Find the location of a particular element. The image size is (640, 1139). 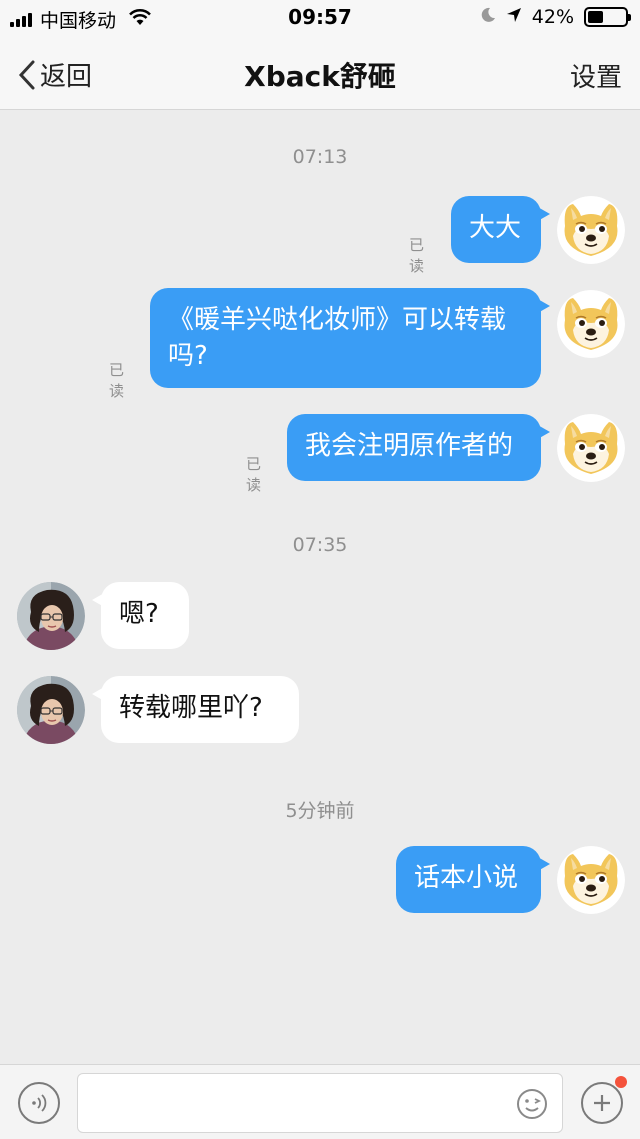

message-bubble: 话本小说 is located at coordinates (473, 879).